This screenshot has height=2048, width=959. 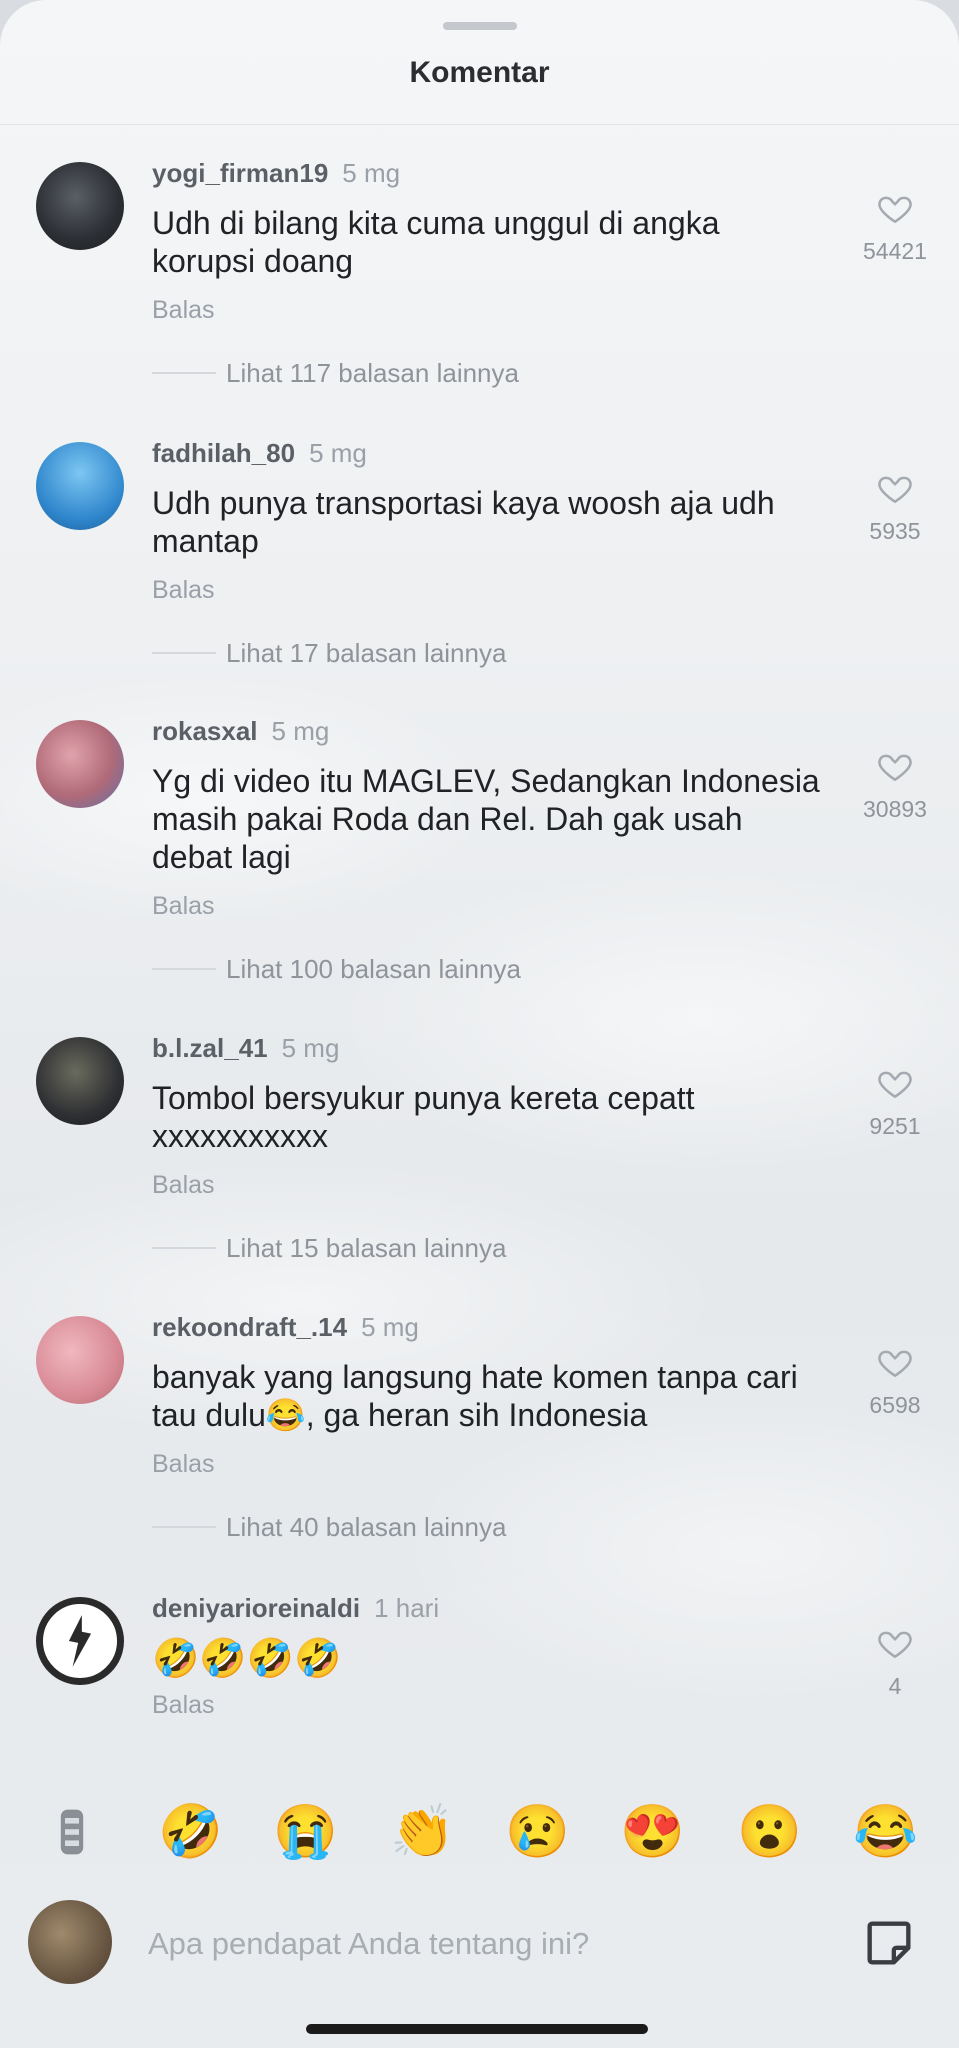 I want to click on comment-header: yogi_firman19 5 mg, so click(x=276, y=173).